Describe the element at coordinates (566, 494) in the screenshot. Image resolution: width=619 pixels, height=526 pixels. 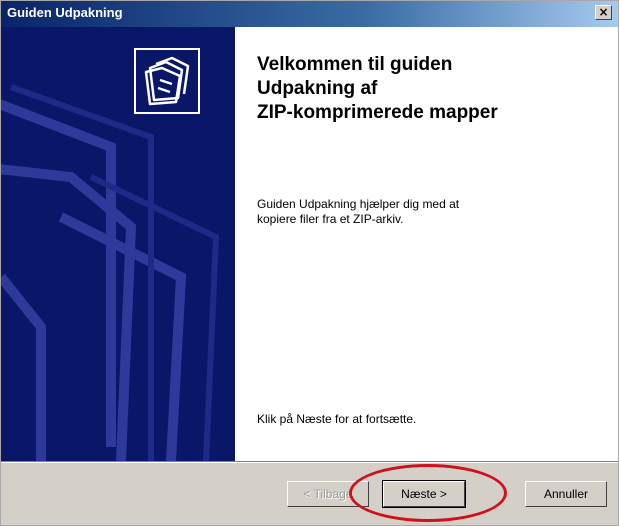
I see `cancel-button: Annuller` at that location.